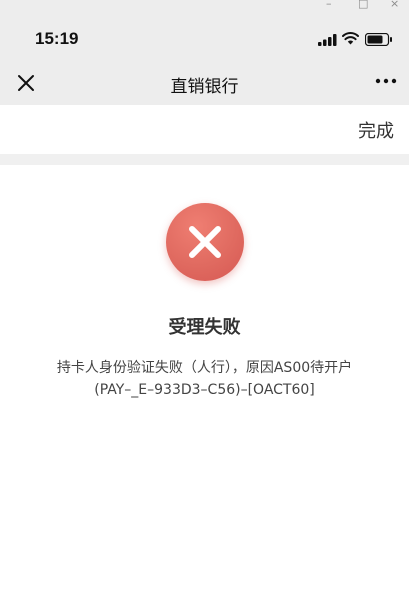  I want to click on window-close-button: ×, so click(394, 5).